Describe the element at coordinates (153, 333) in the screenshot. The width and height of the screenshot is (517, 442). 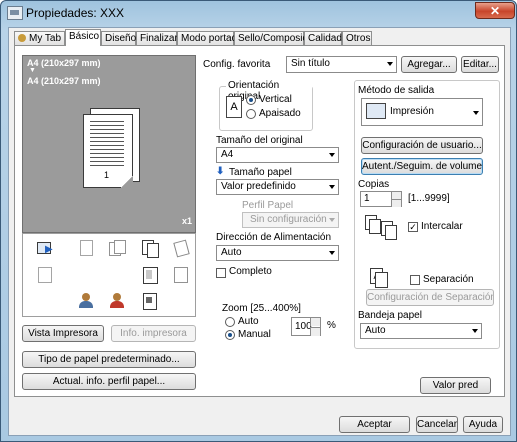
I see `printer-info-button: Info. impresora` at that location.